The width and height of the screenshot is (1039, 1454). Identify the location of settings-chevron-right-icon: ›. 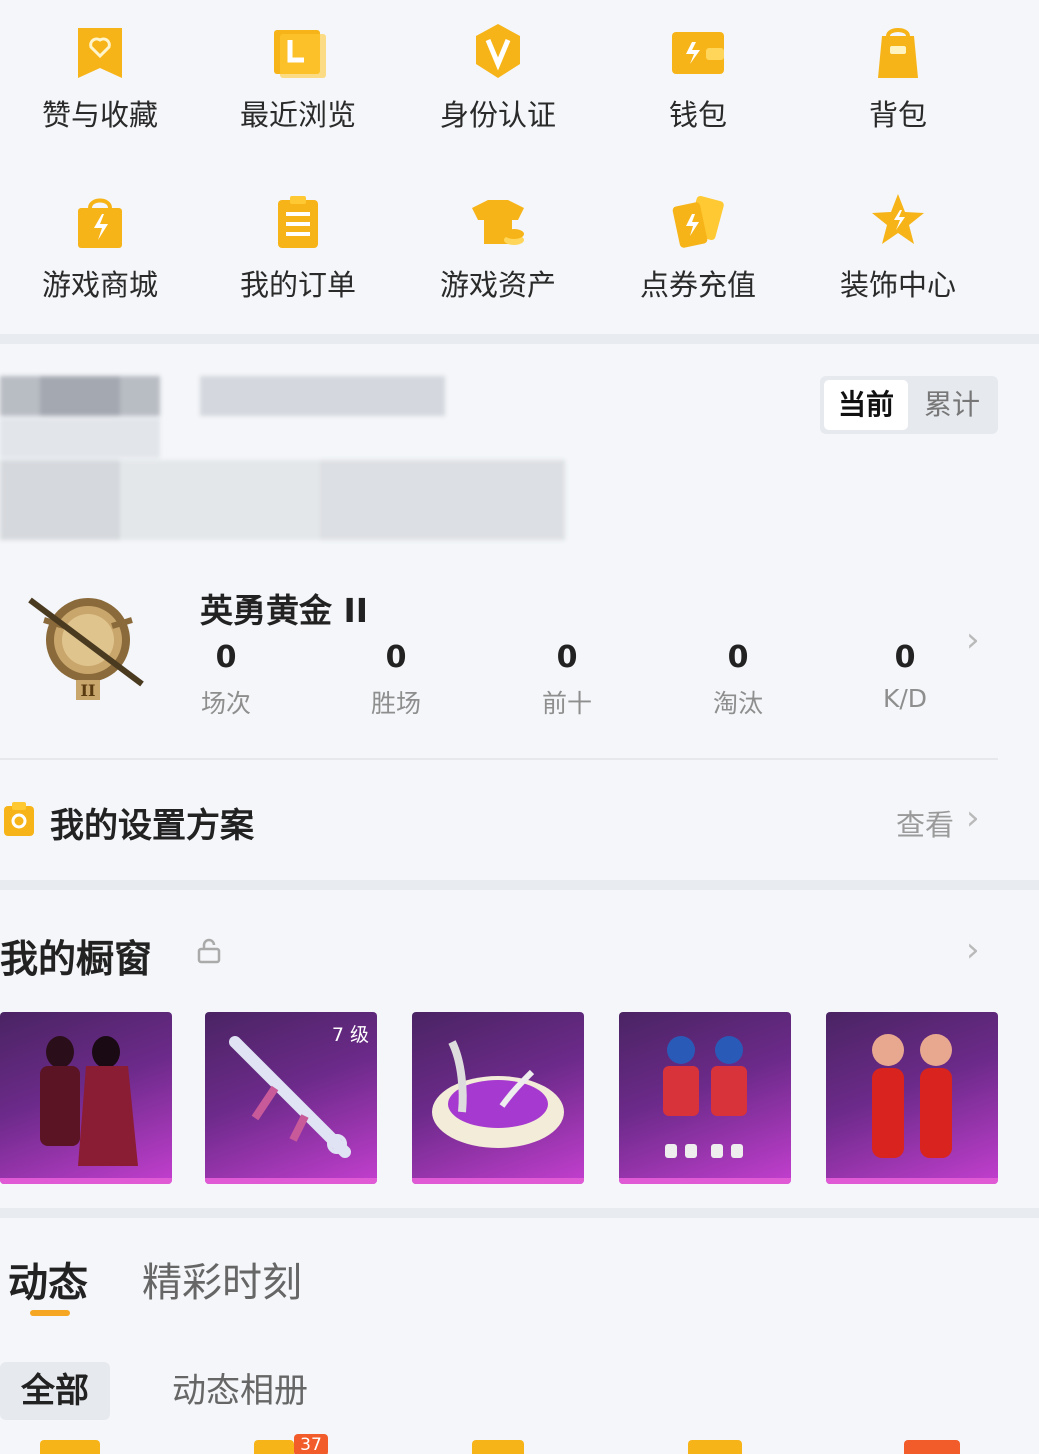
(973, 818).